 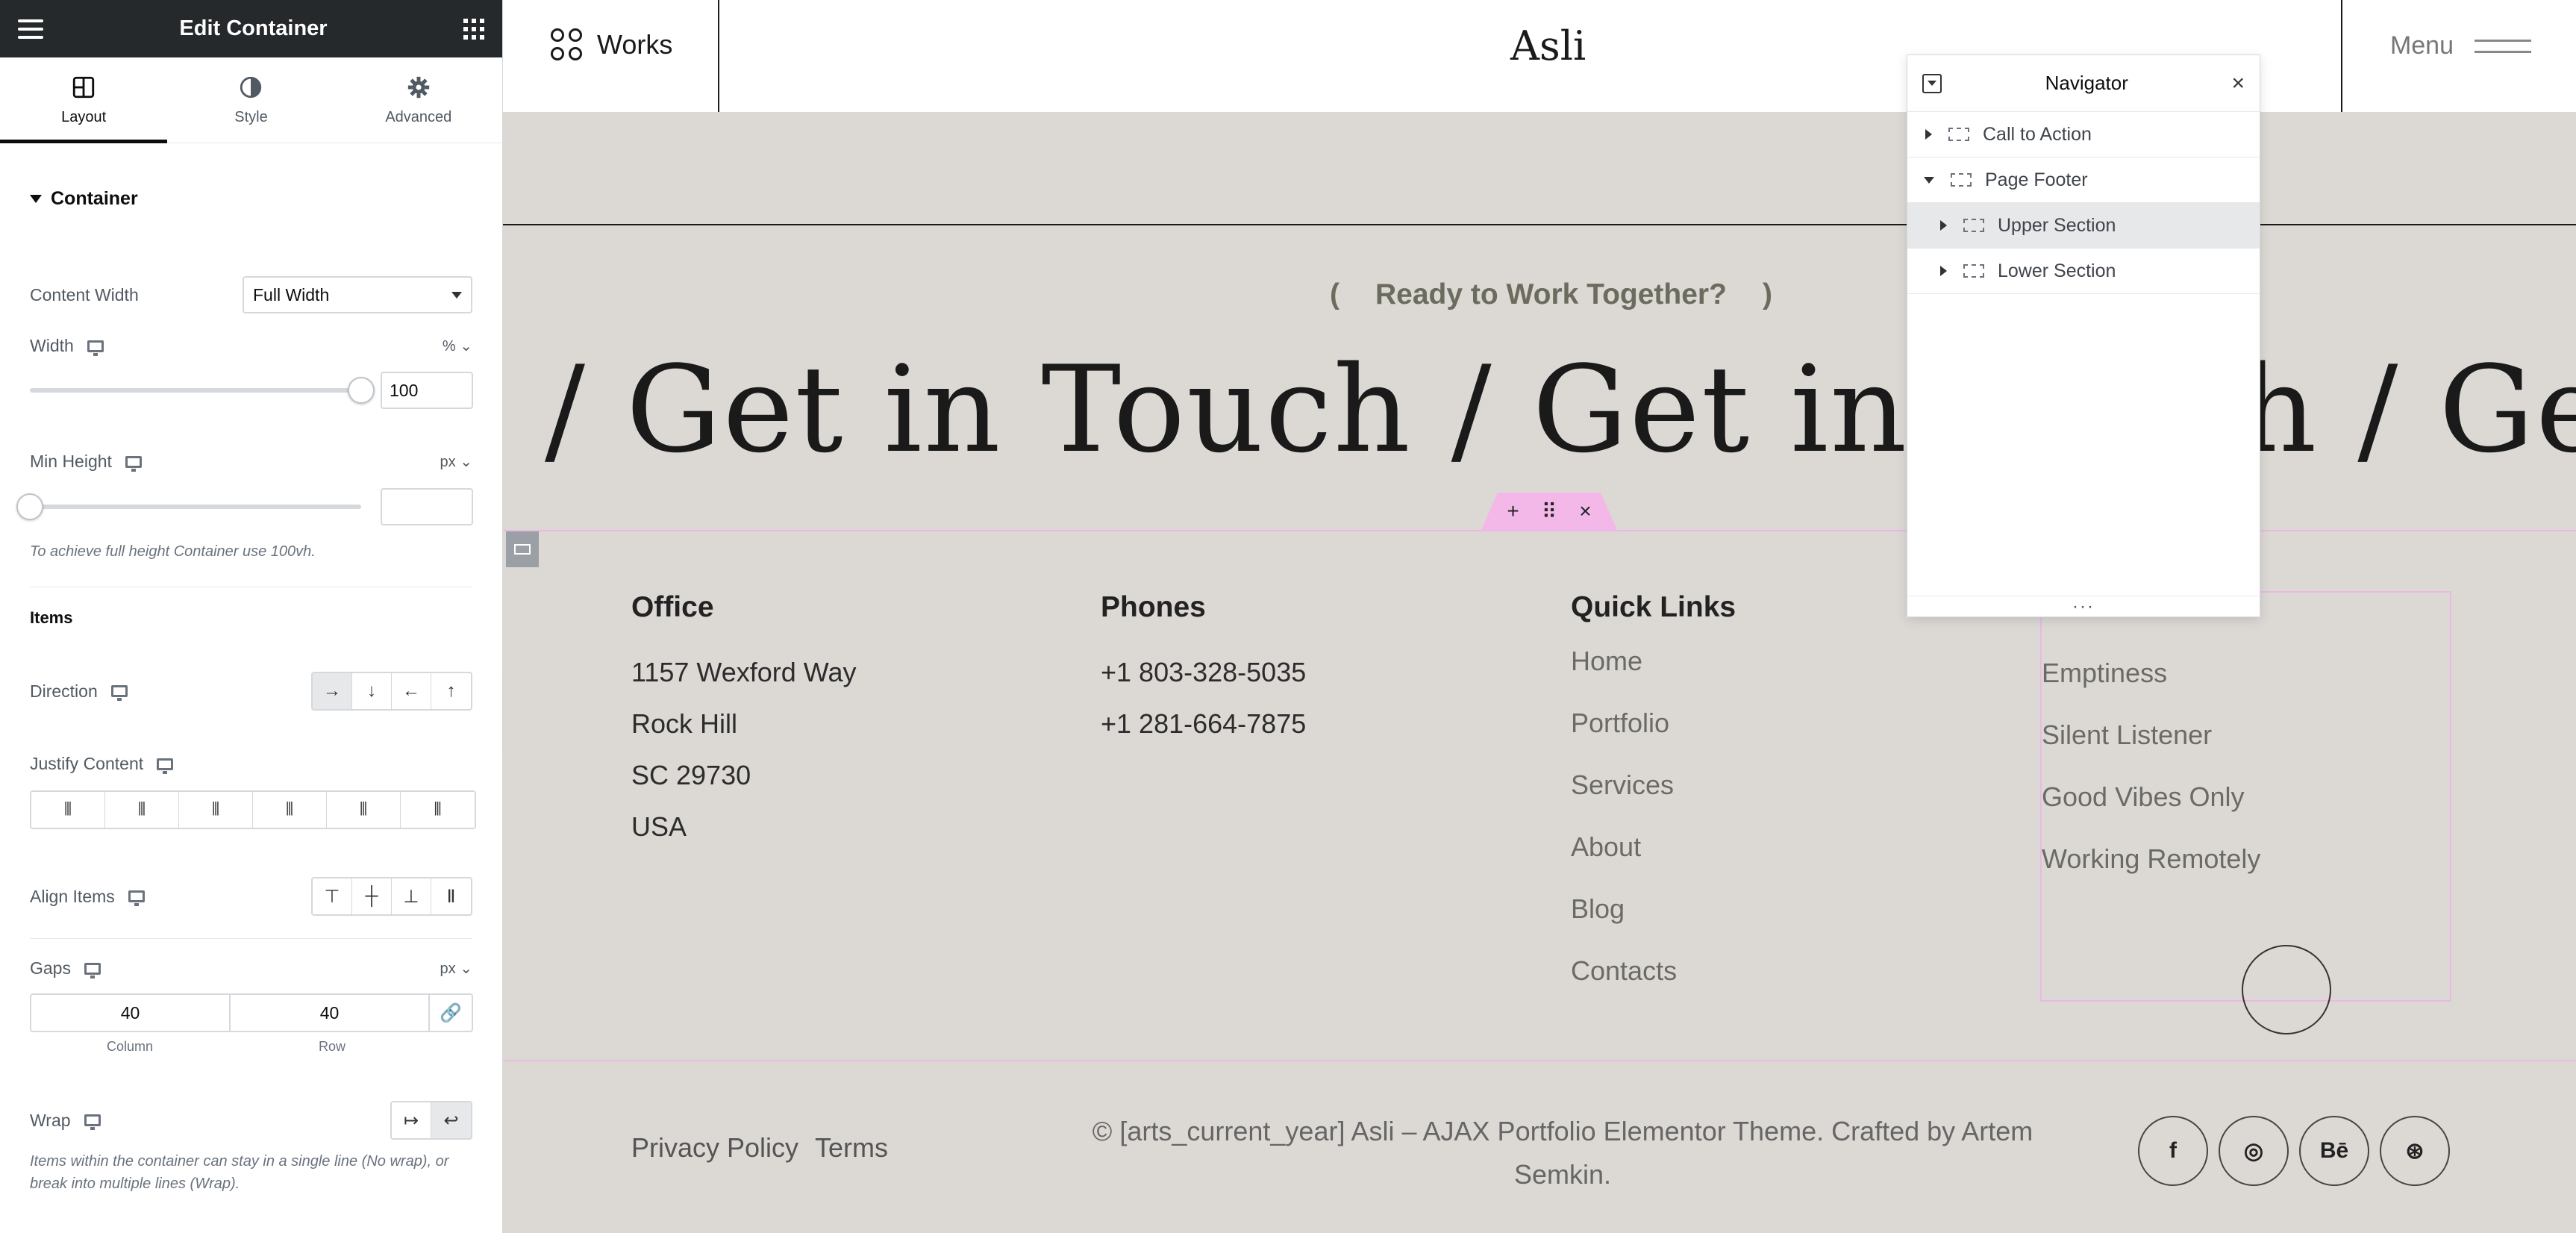 What do you see at coordinates (473, 29) in the screenshot?
I see `widgets-grid-icon` at bounding box center [473, 29].